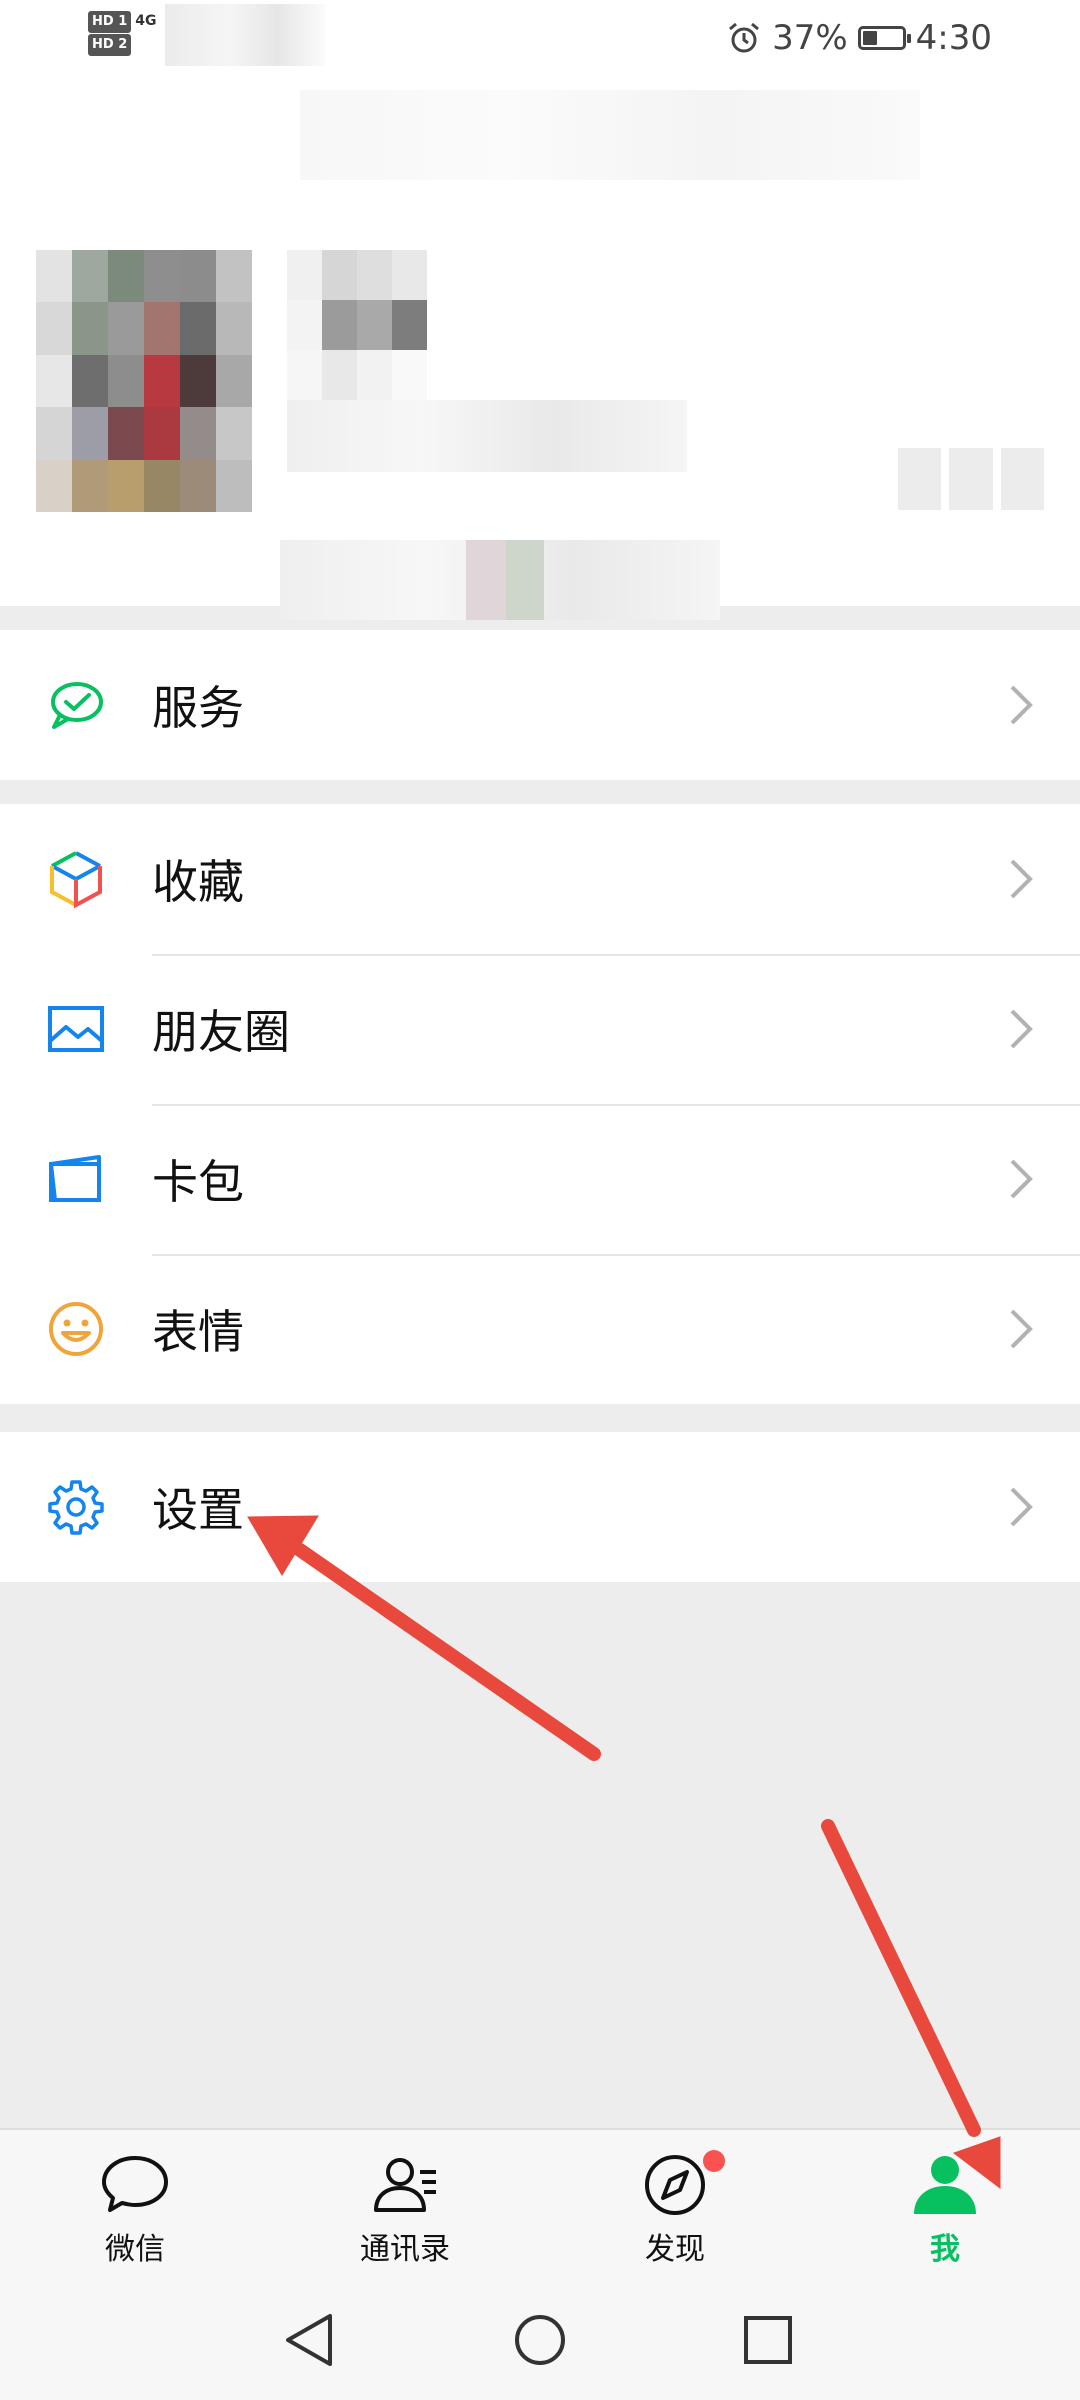 This screenshot has width=1080, height=2400. What do you see at coordinates (540, 1029) in the screenshot?
I see `menu-moments: 朋友圈` at bounding box center [540, 1029].